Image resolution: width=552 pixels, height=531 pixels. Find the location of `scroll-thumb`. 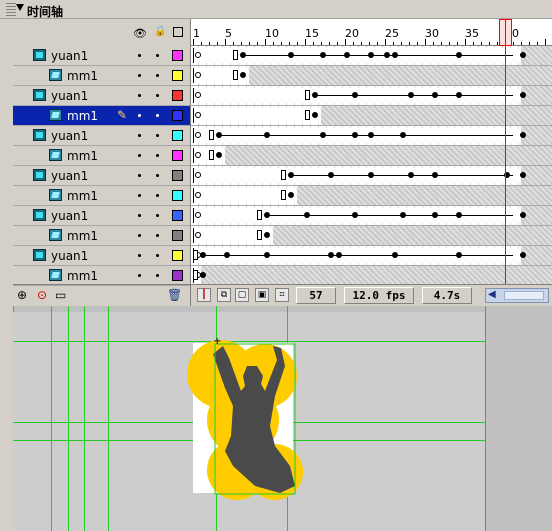

scroll-thumb is located at coordinates (524, 295).